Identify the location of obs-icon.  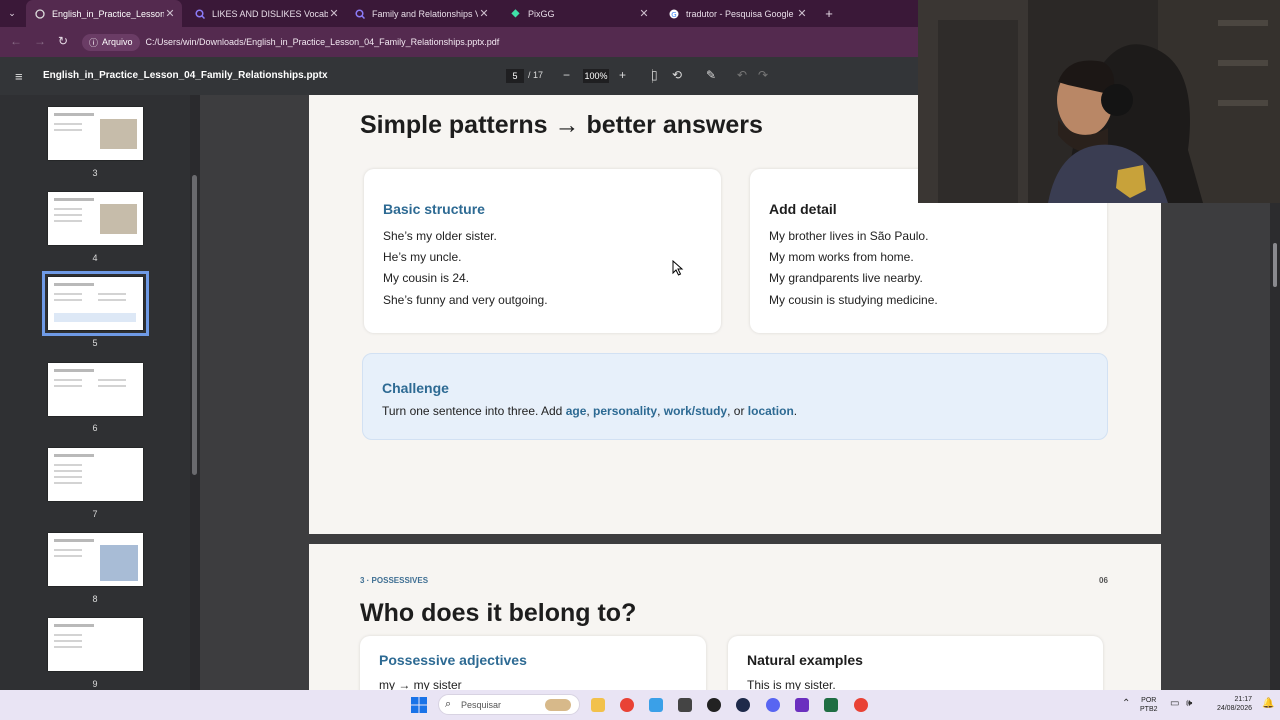
(714, 705).